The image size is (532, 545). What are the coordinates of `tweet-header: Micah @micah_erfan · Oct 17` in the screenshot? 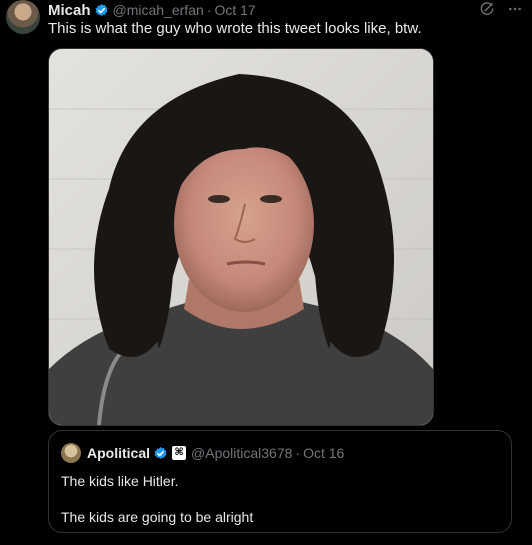 It's located at (152, 10).